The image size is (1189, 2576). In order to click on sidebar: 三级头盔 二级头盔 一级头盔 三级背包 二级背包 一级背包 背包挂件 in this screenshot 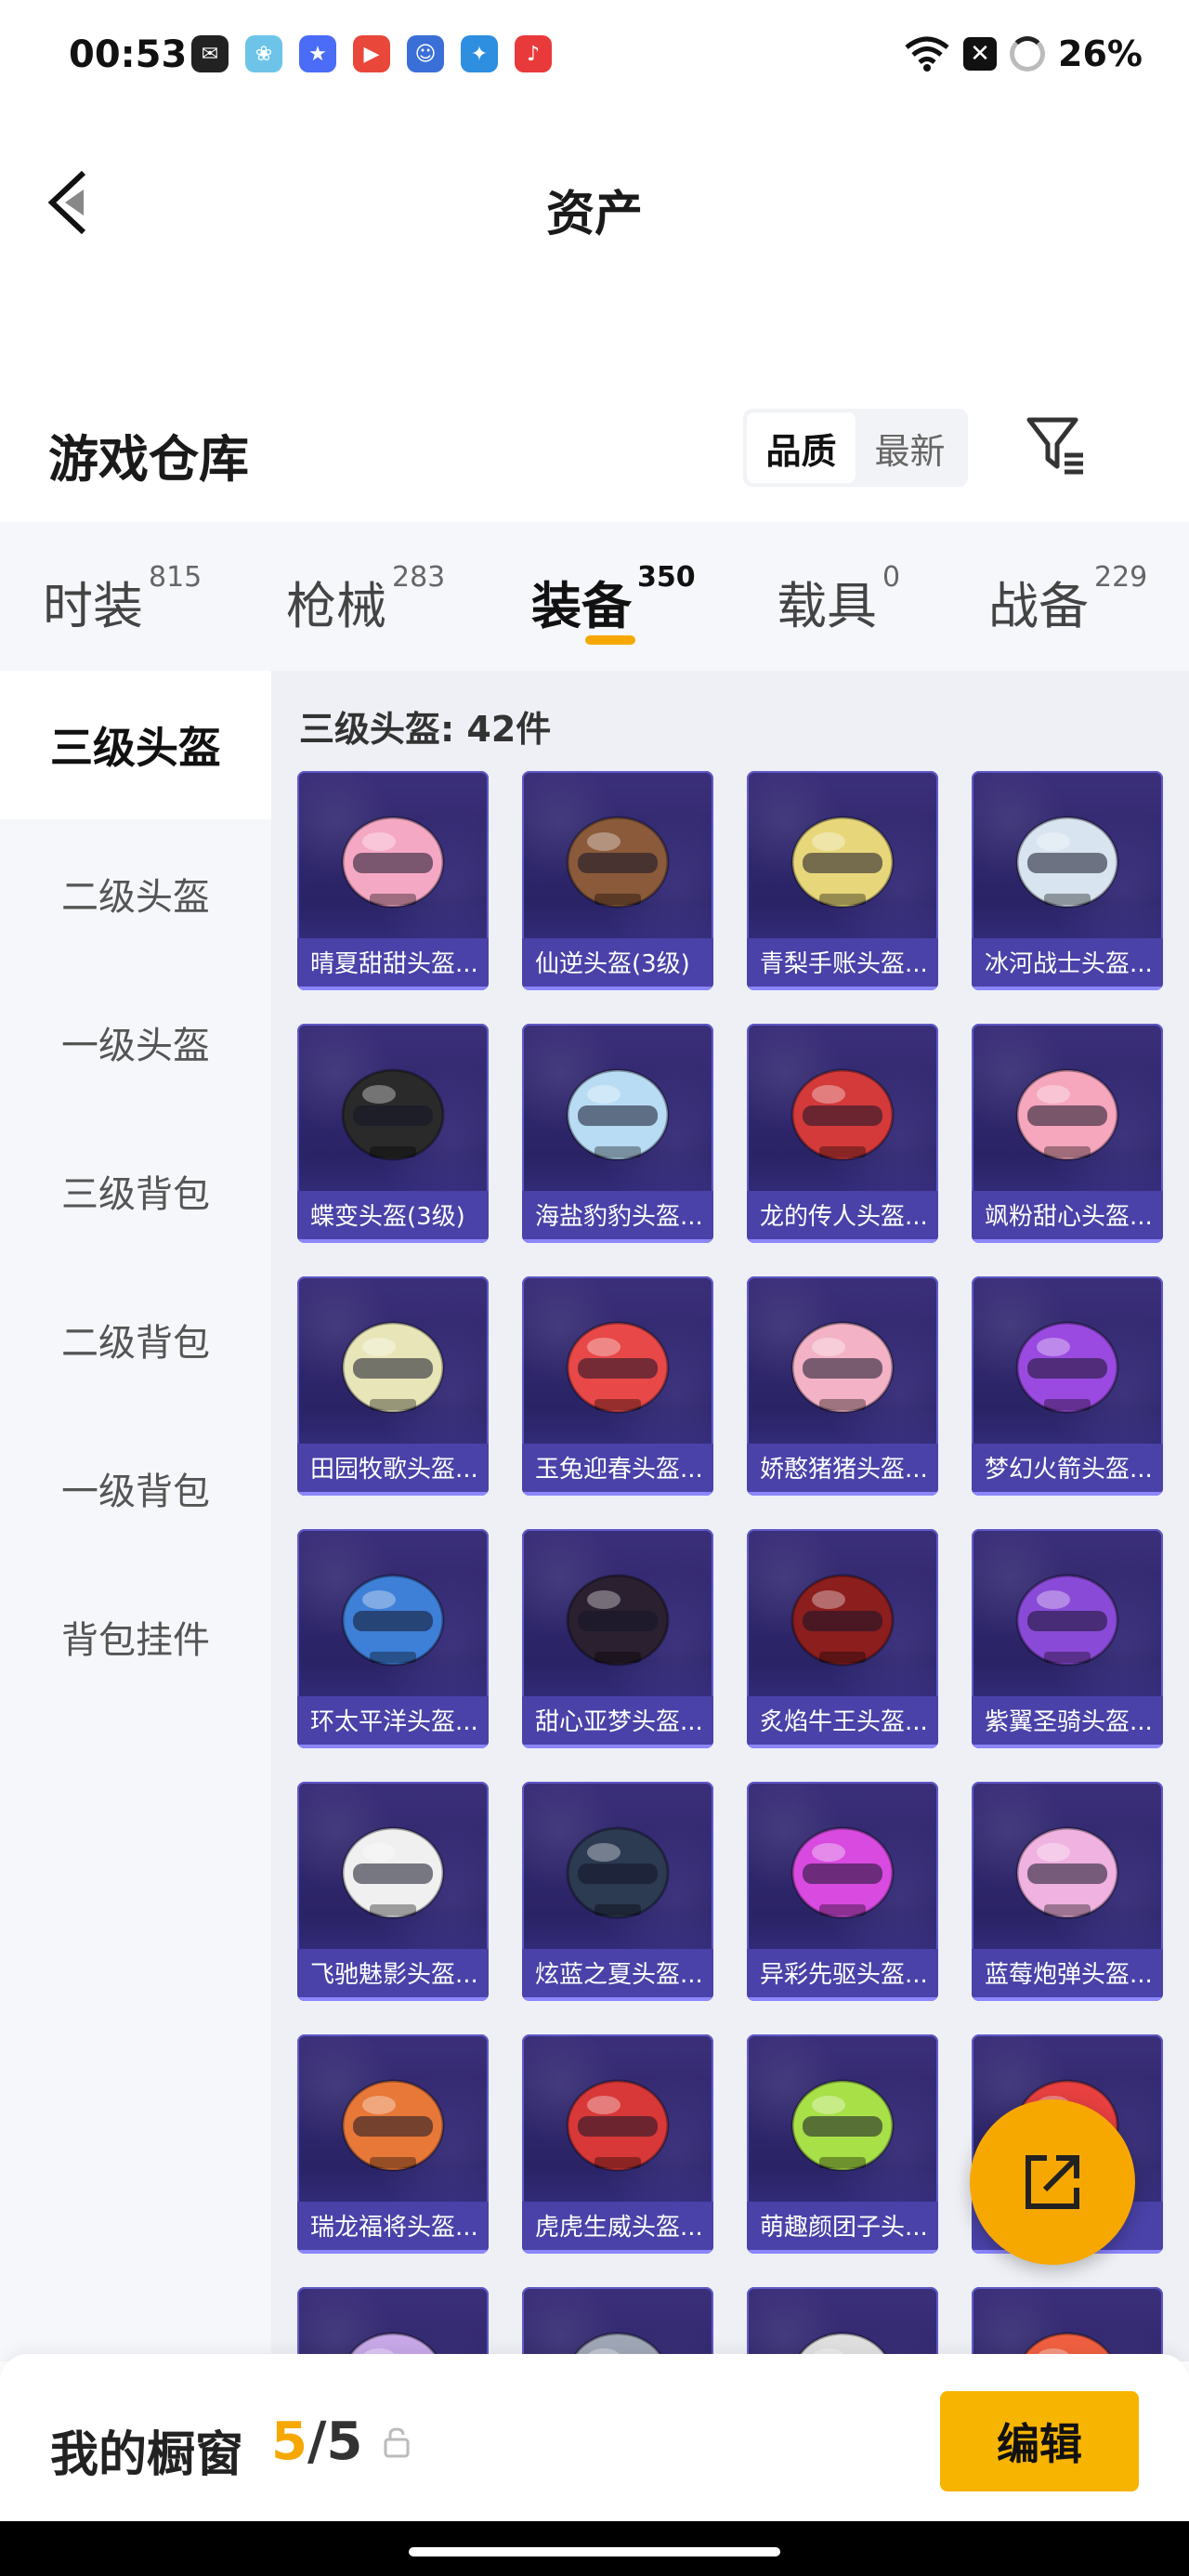, I will do `click(135, 1516)`.